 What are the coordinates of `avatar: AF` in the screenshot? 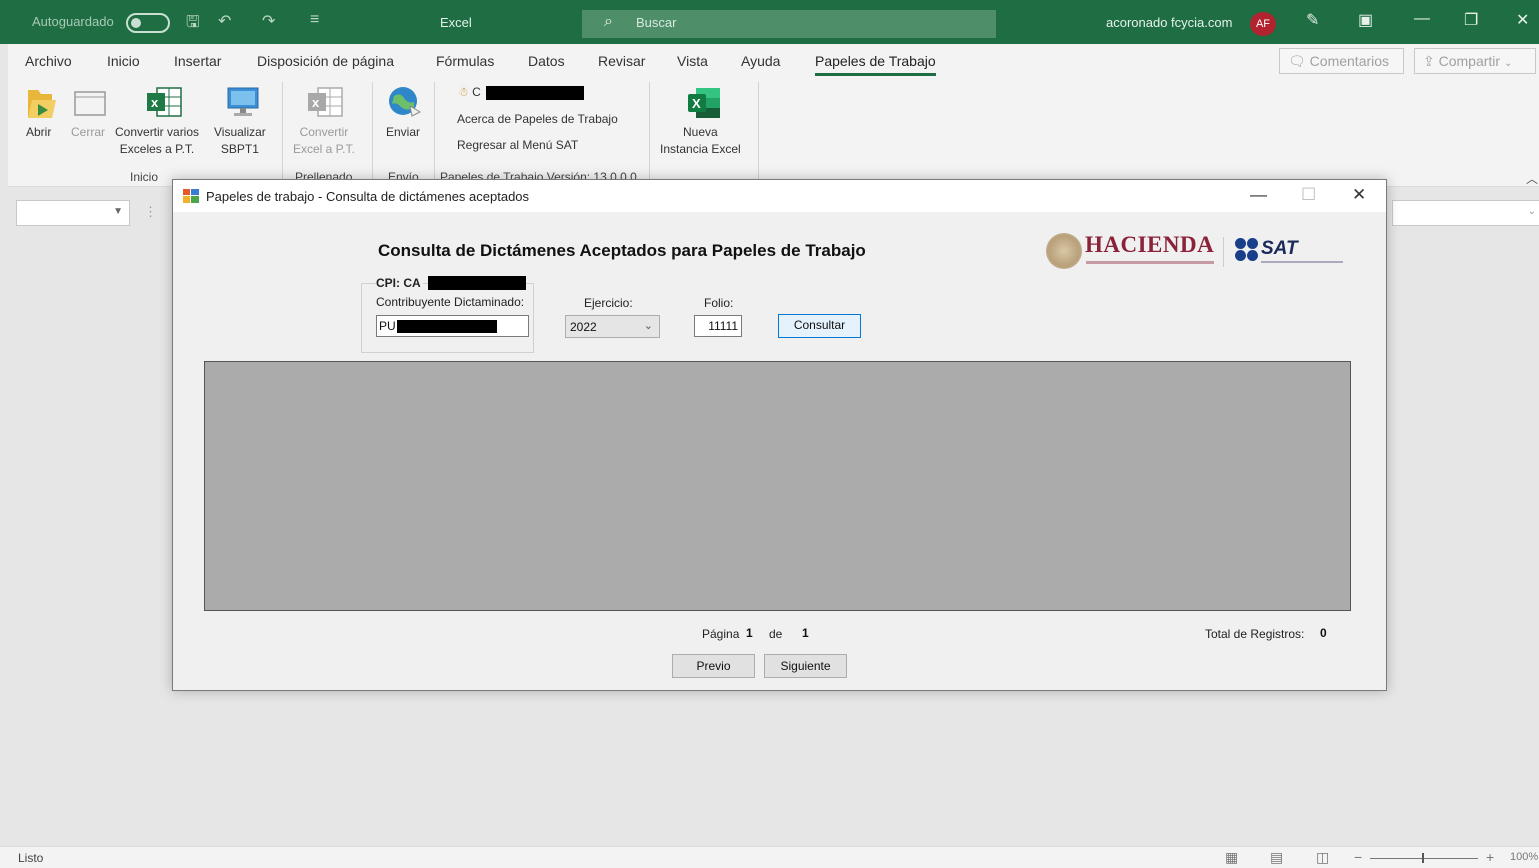 It's located at (1263, 24).